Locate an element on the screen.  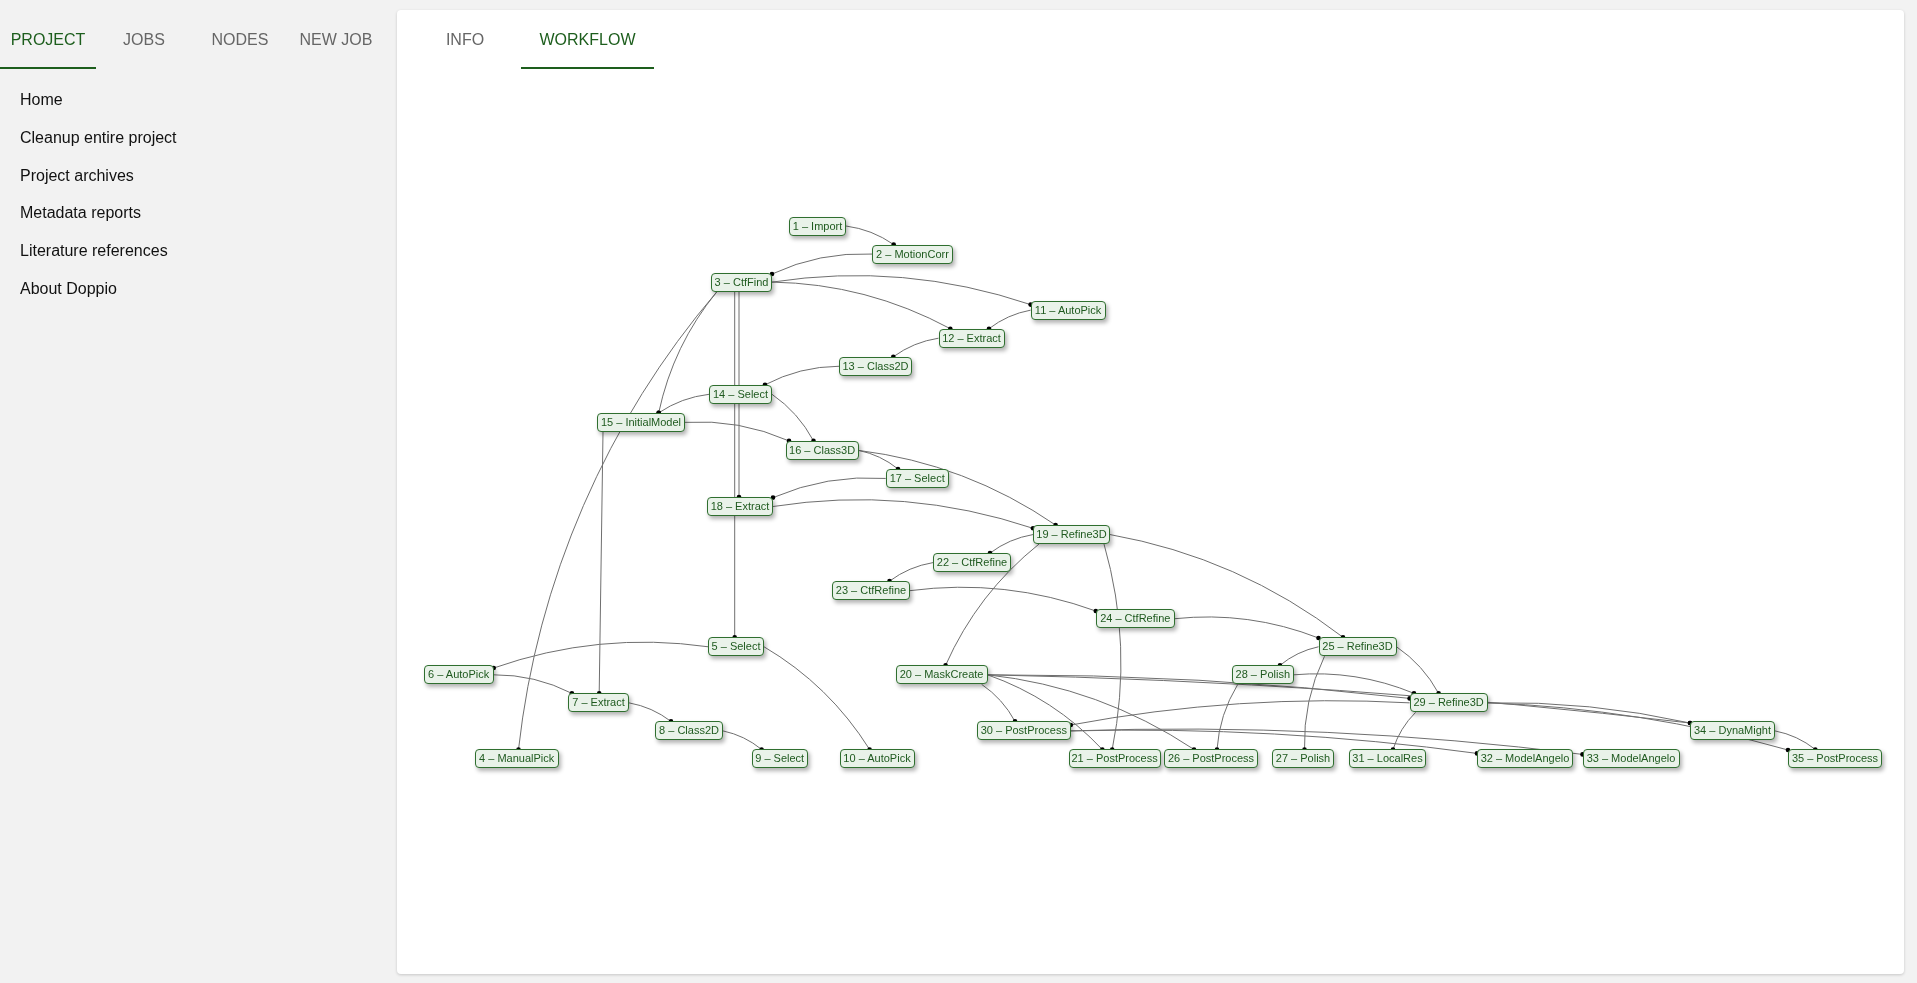
job-node: 8 – Class2D is located at coordinates (689, 731).